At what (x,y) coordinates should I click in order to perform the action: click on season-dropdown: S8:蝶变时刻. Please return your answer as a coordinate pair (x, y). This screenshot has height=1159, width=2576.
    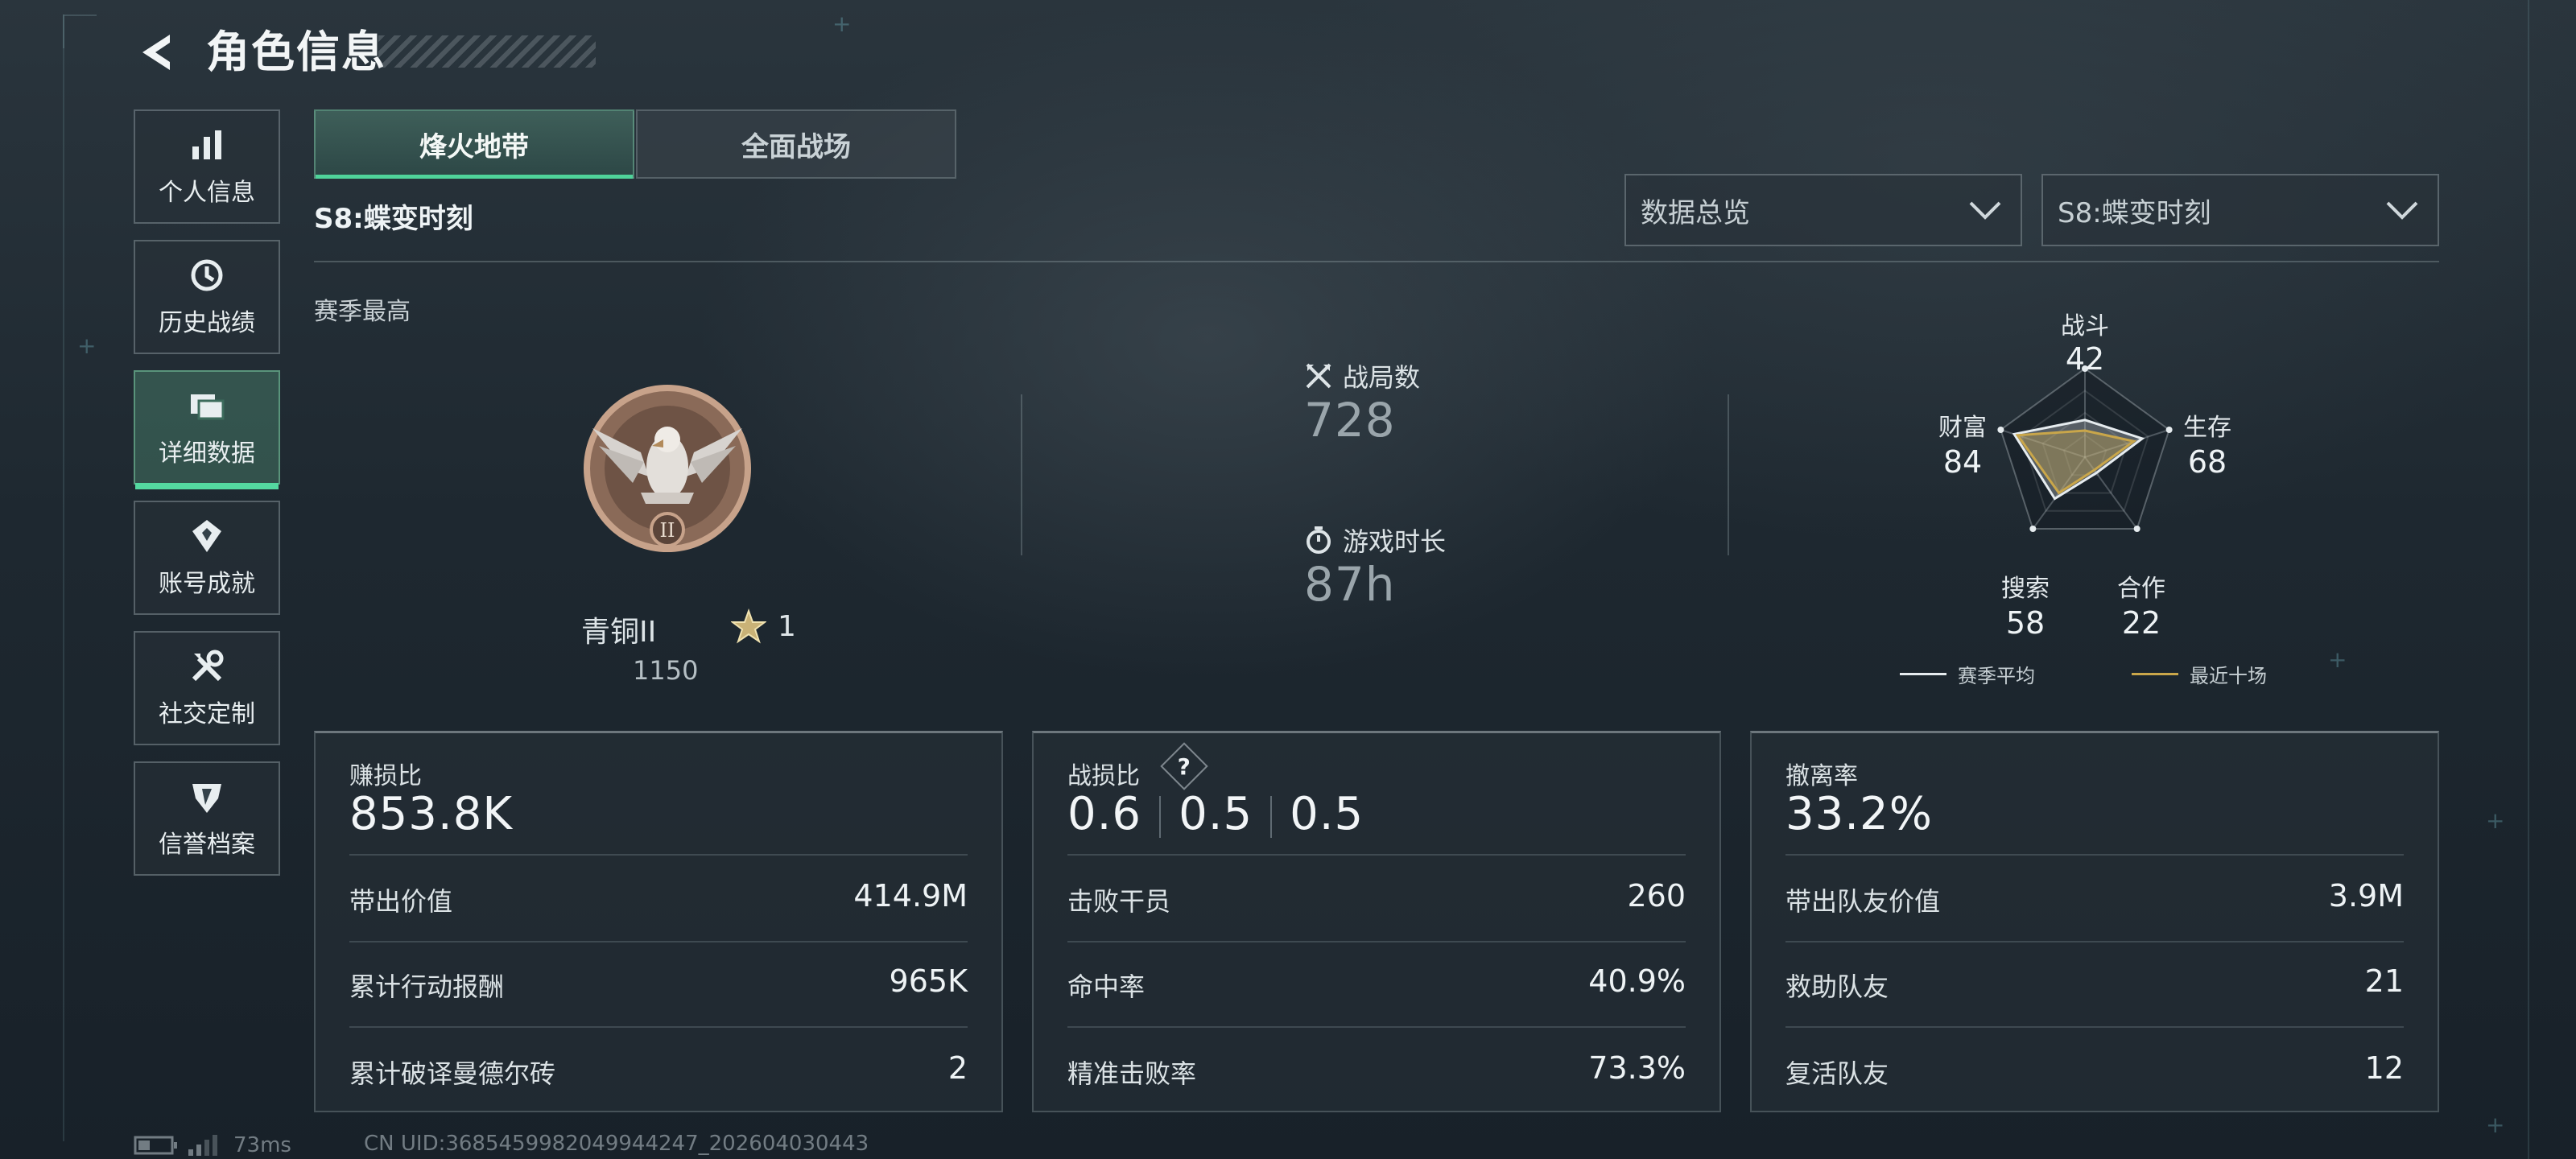
    Looking at the image, I should click on (2240, 210).